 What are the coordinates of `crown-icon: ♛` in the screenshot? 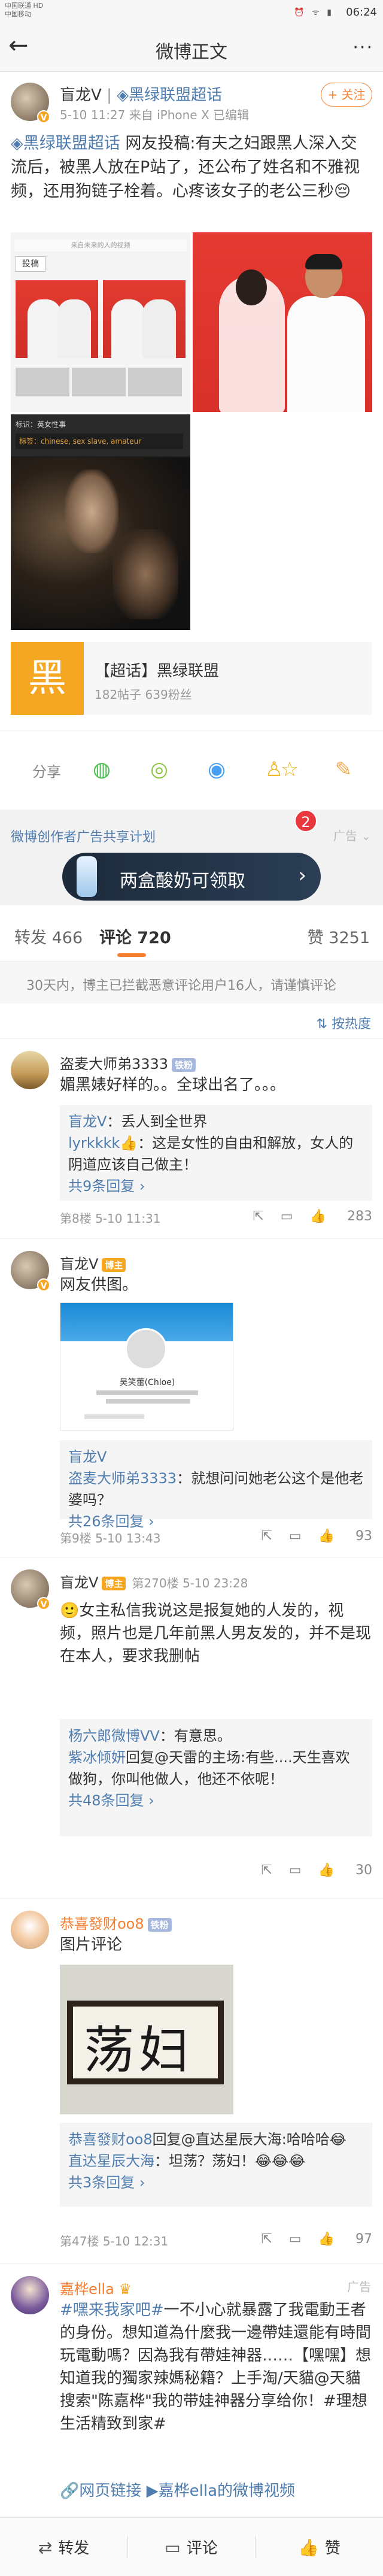 It's located at (125, 2289).